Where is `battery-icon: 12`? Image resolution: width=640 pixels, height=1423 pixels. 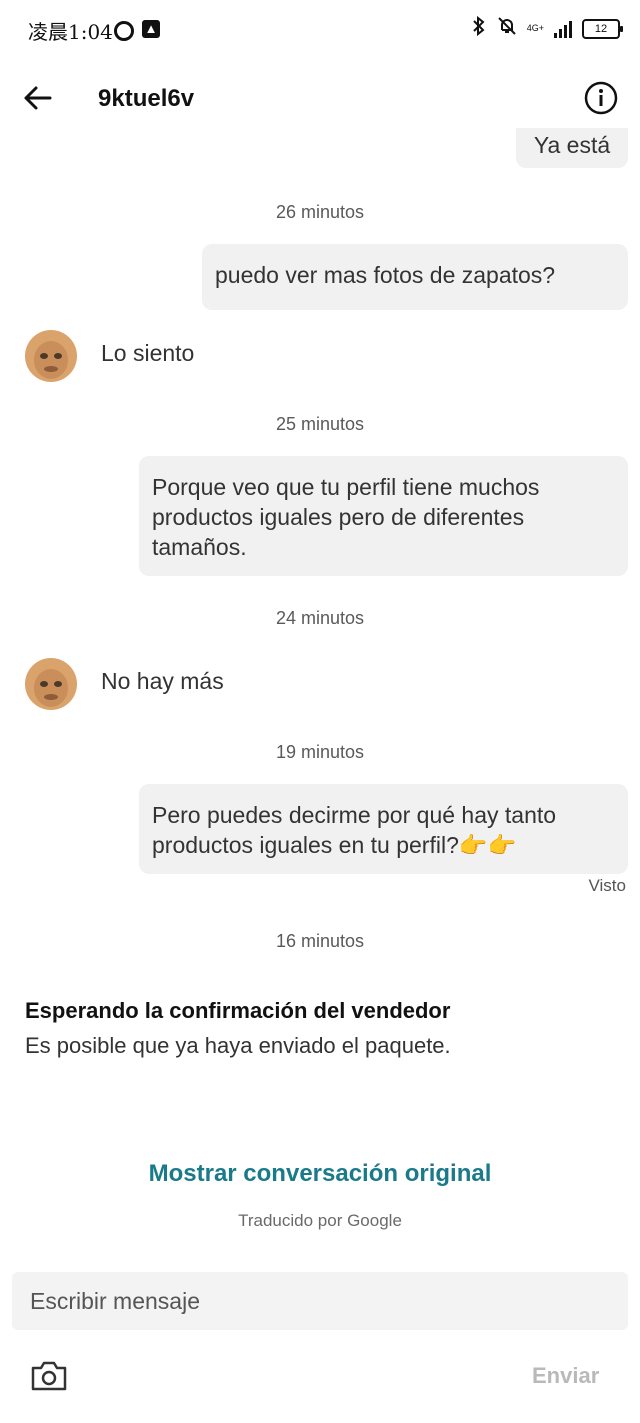 battery-icon: 12 is located at coordinates (602, 28).